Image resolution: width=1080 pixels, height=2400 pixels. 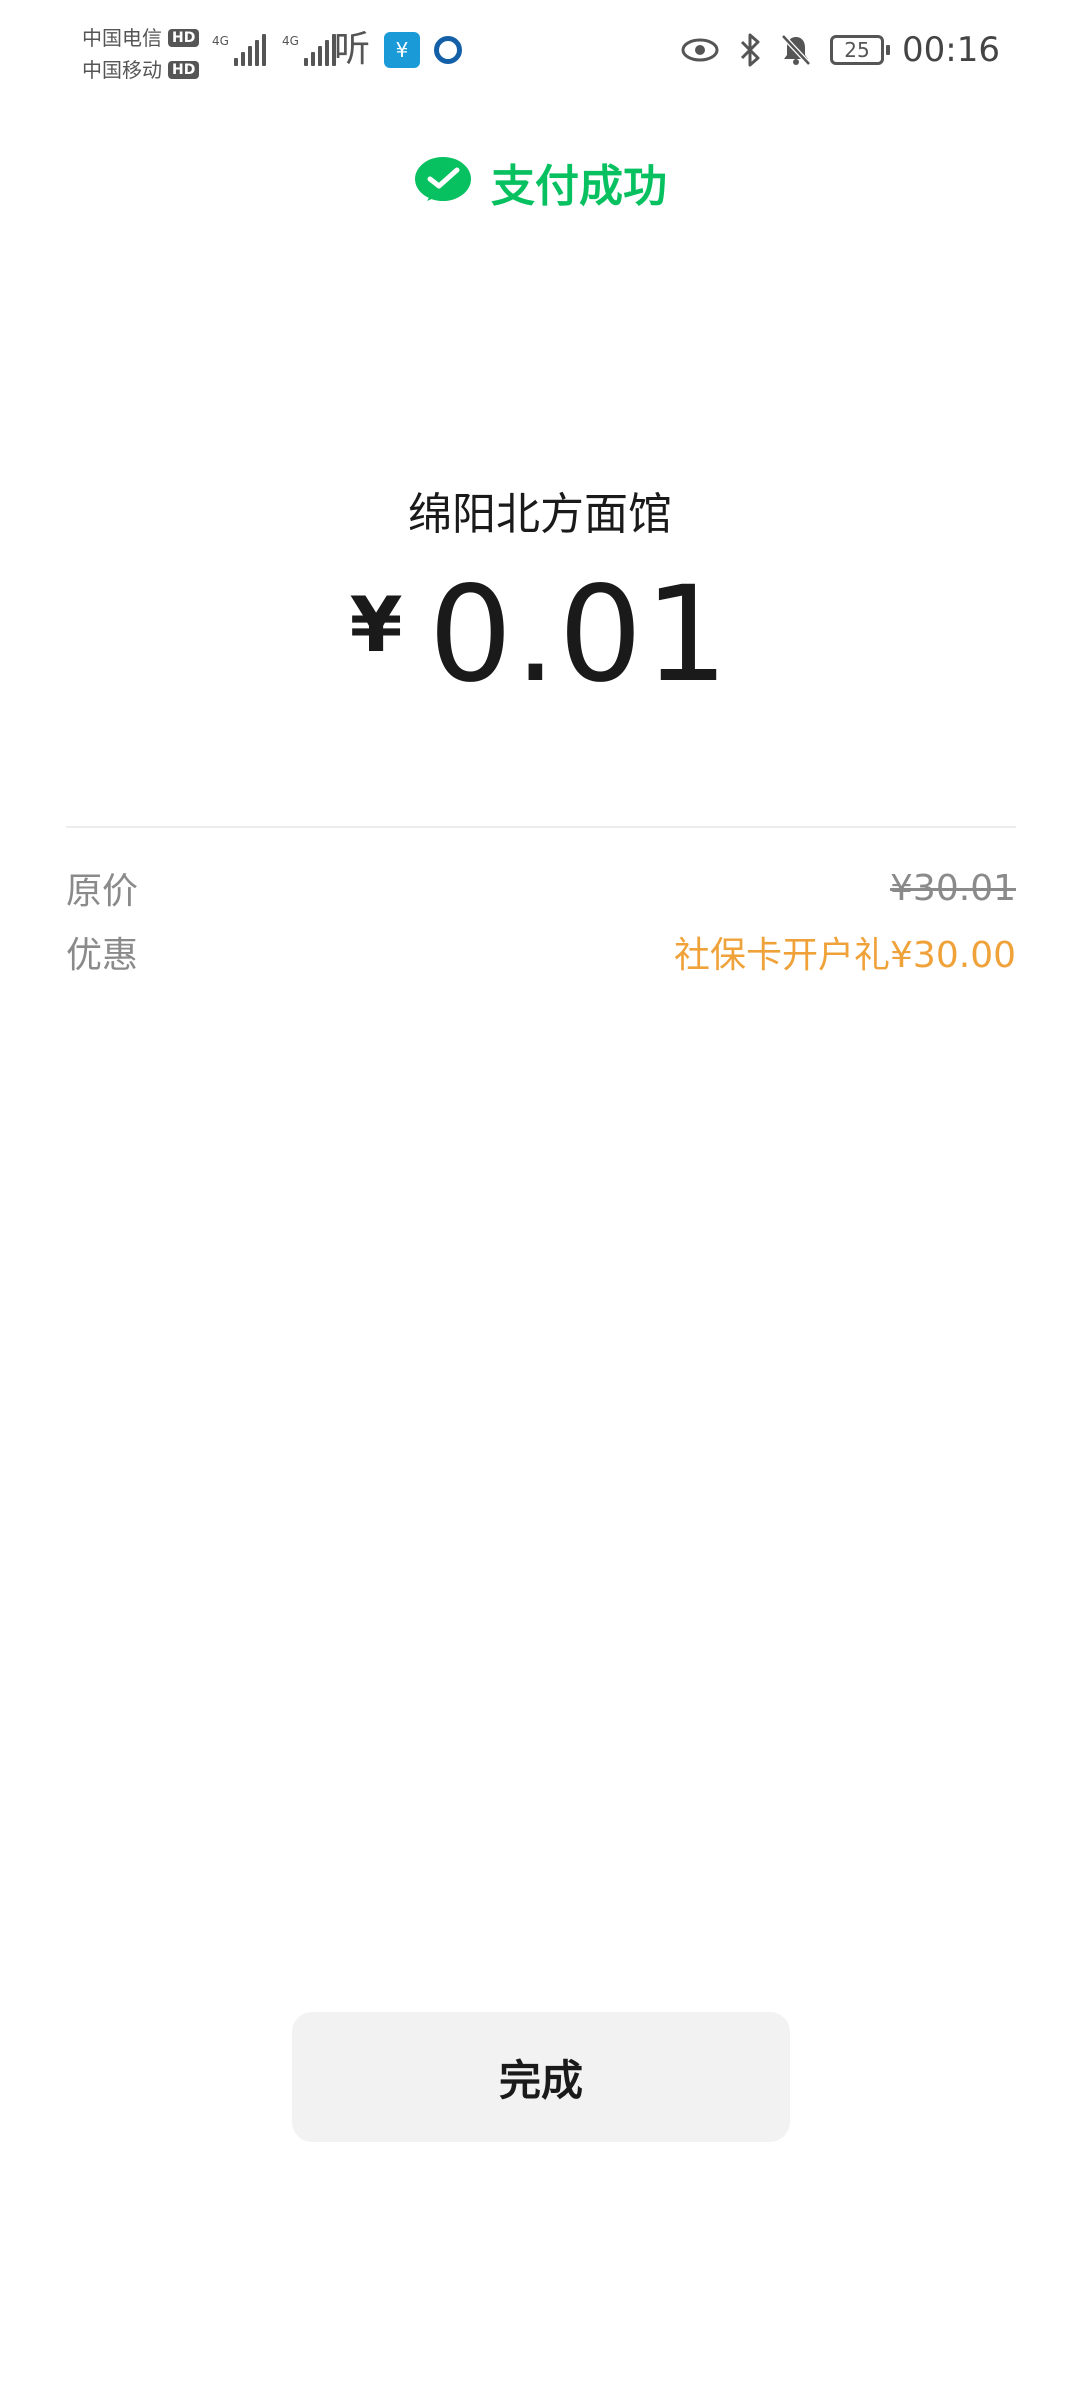 I want to click on network-tag-2: 4G, so click(x=290, y=41).